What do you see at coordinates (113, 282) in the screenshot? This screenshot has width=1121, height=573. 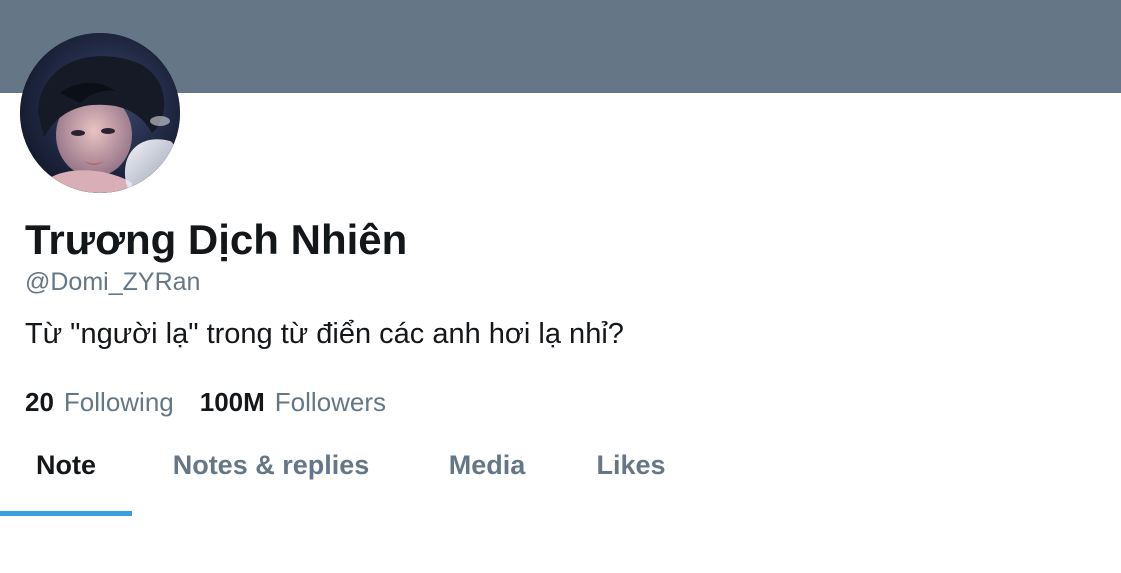 I see `profile-handle: @Domi_ZYRan` at bounding box center [113, 282].